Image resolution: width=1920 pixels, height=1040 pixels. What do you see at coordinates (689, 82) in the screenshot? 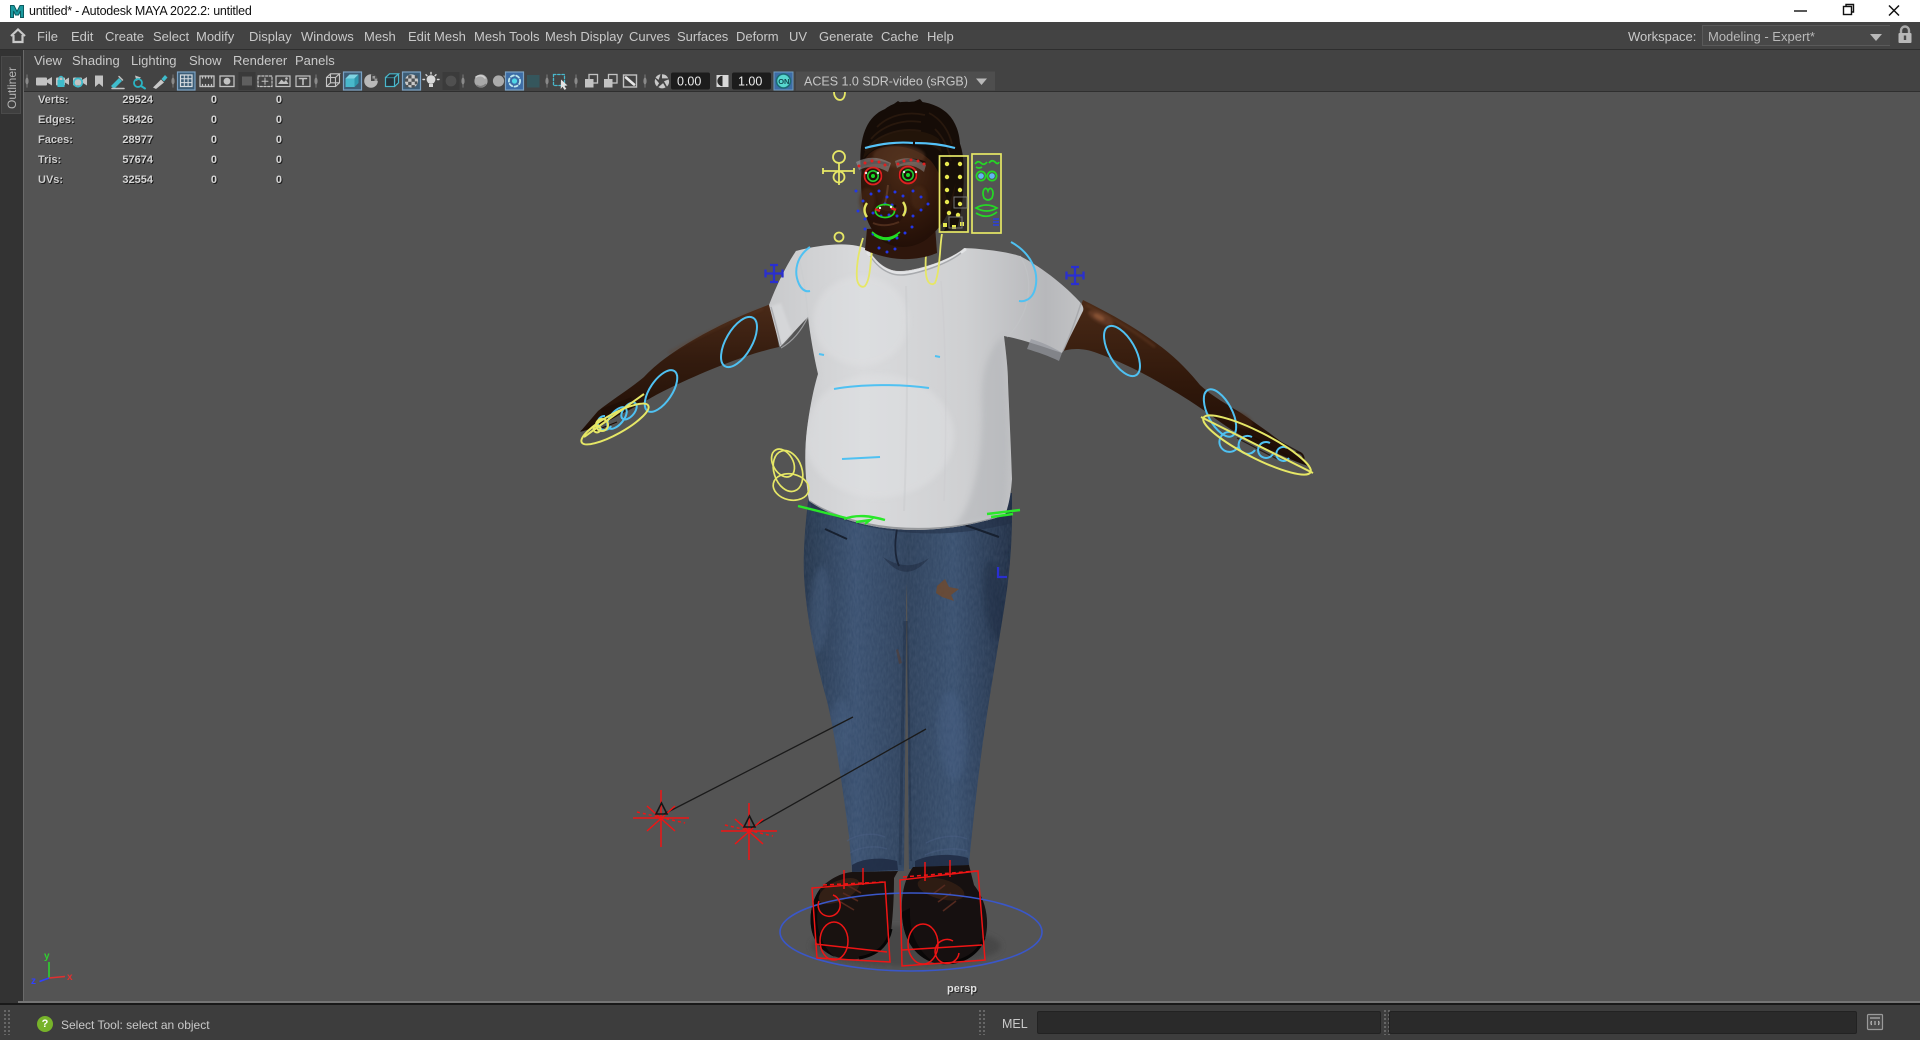
I see `svg-text: 0.00` at bounding box center [689, 82].